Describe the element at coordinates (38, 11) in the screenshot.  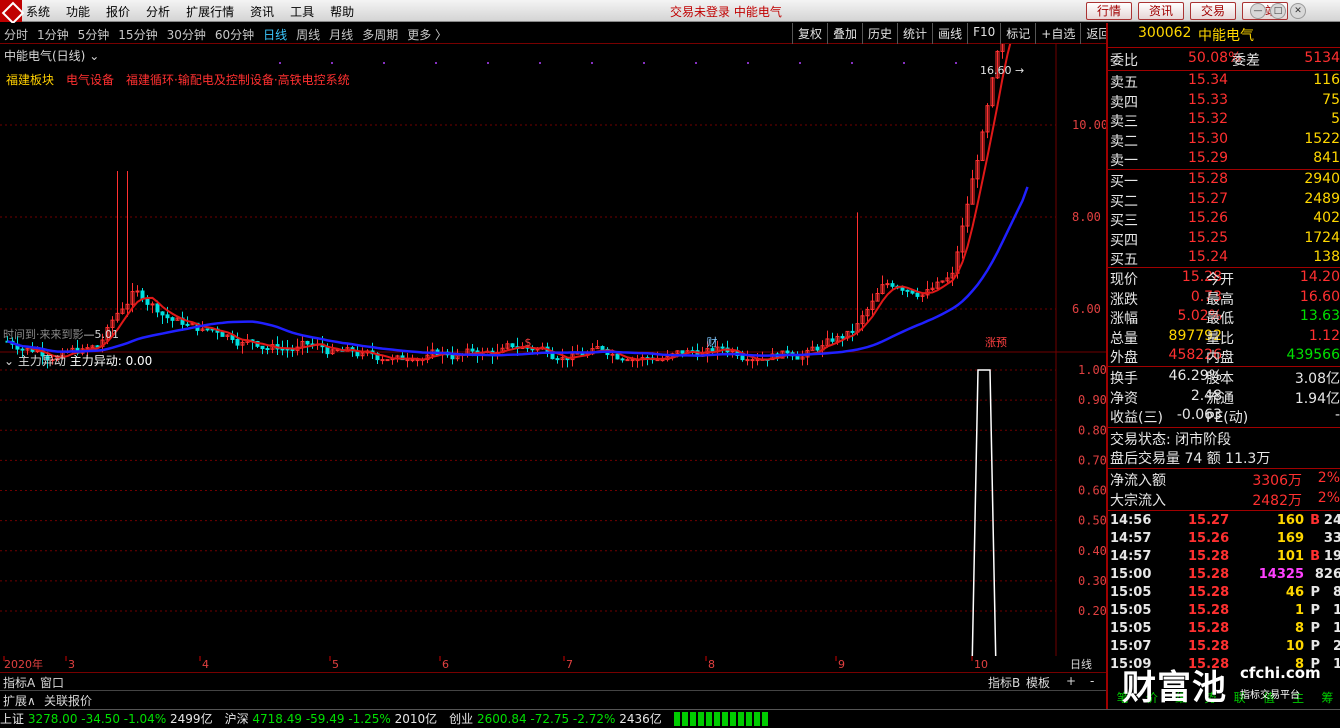
I see `menu-item-system: 系统` at that location.